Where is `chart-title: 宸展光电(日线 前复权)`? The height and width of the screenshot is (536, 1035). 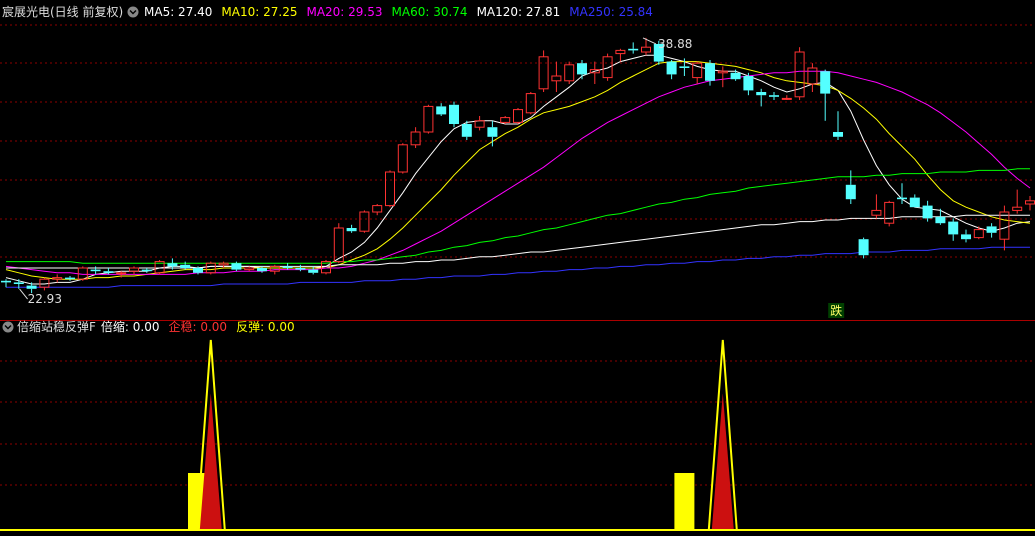 chart-title: 宸展光电(日线 前复权) is located at coordinates (62, 11).